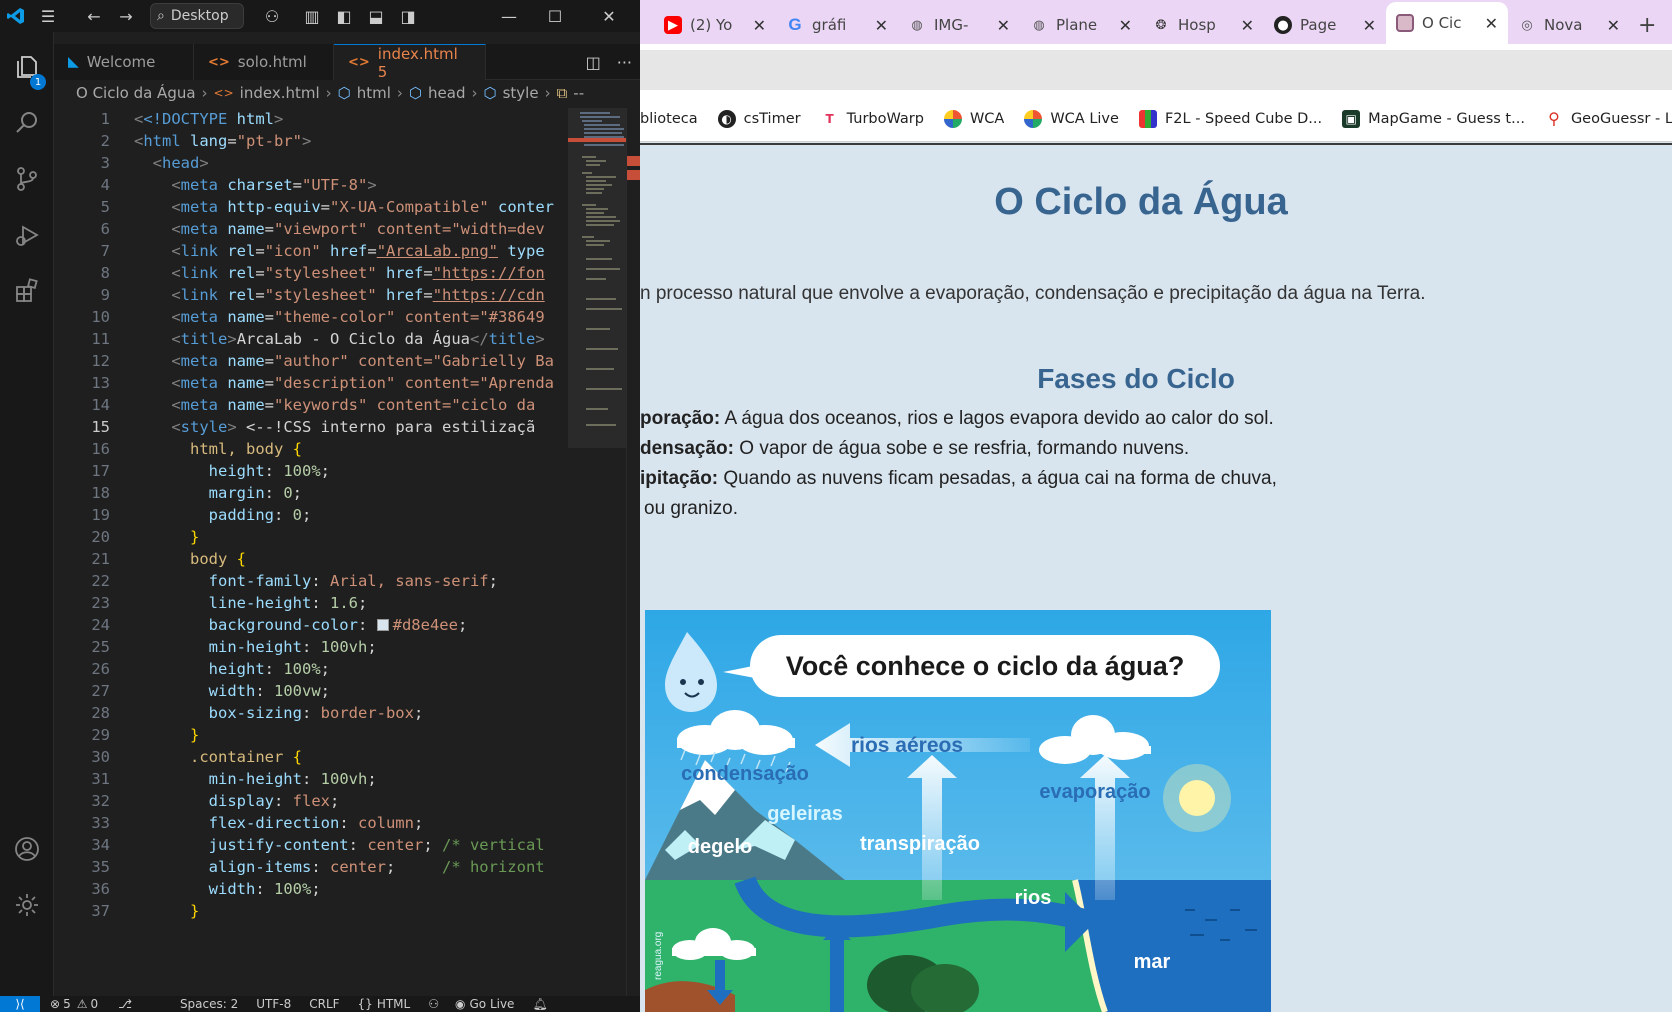  I want to click on tab-welcome: ◣ Welcome, so click(124, 62).